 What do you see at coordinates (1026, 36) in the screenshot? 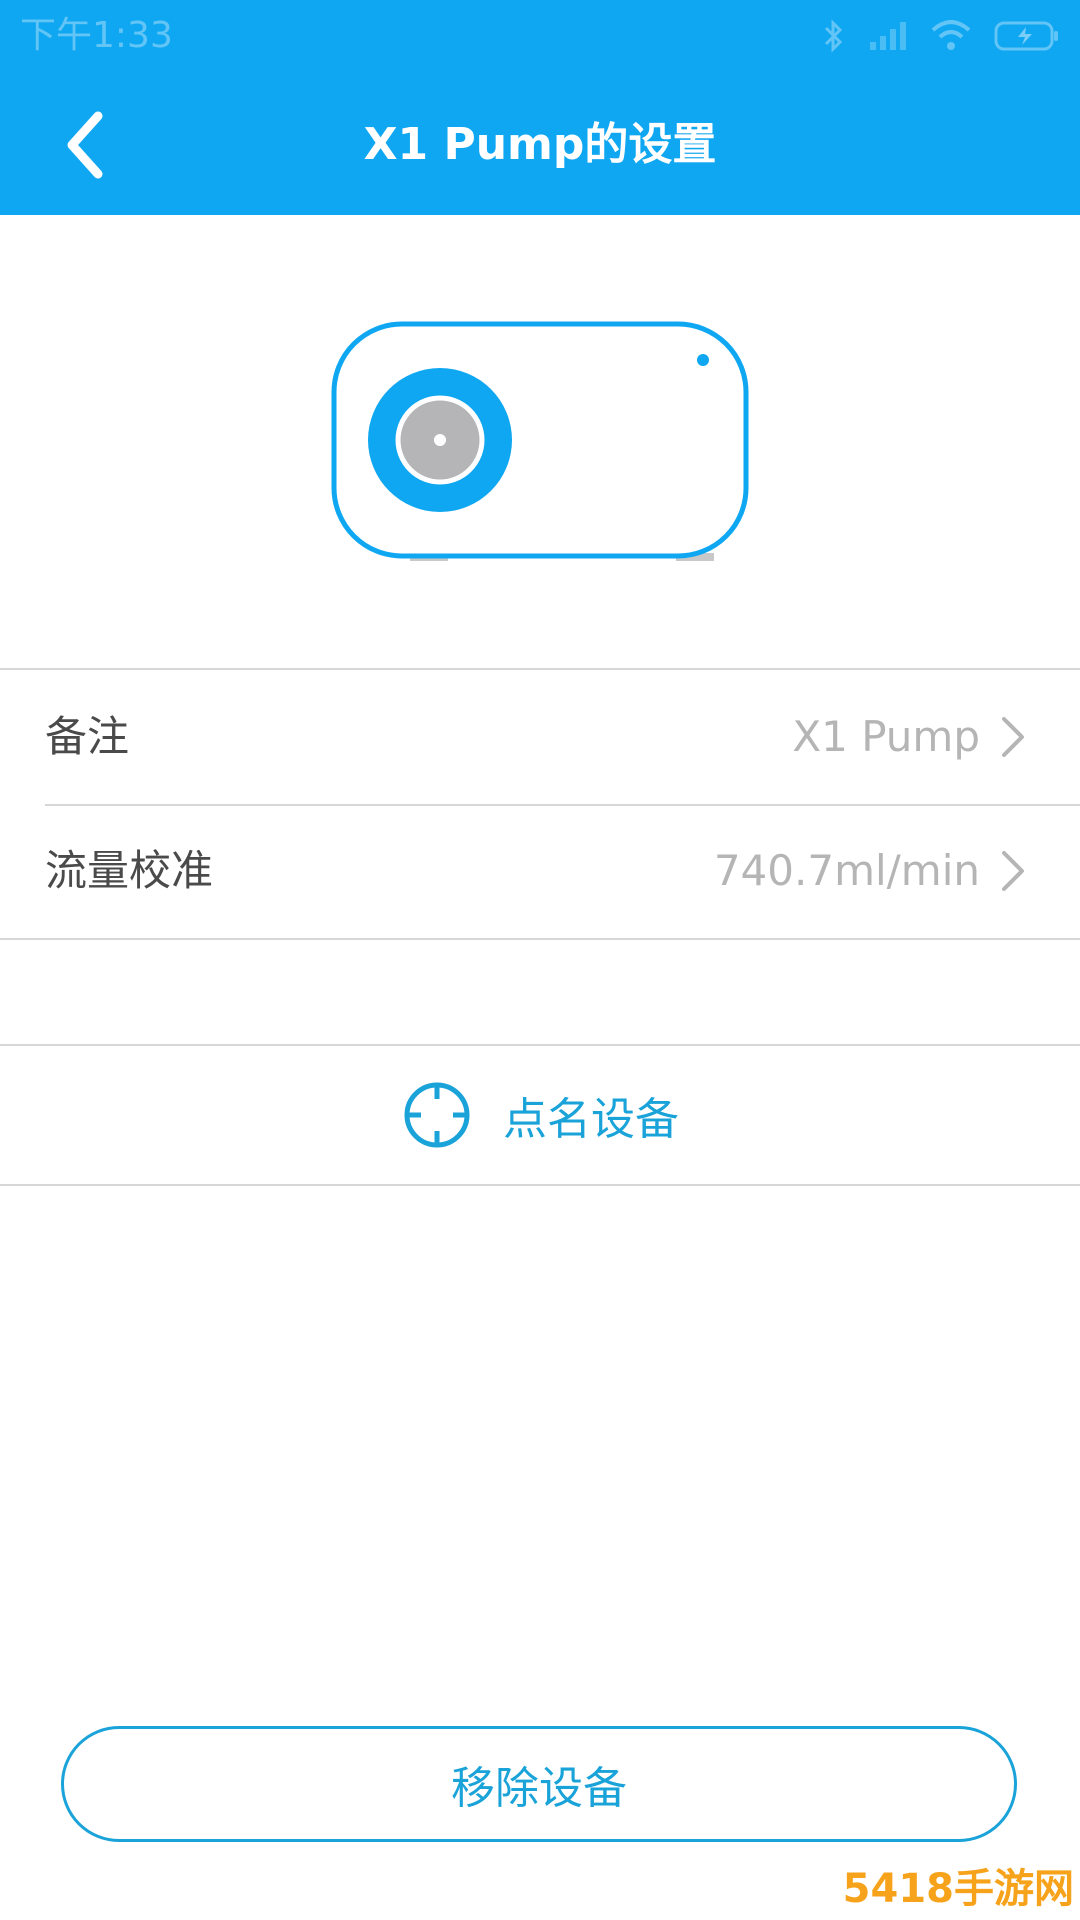
I see `battery-icon` at bounding box center [1026, 36].